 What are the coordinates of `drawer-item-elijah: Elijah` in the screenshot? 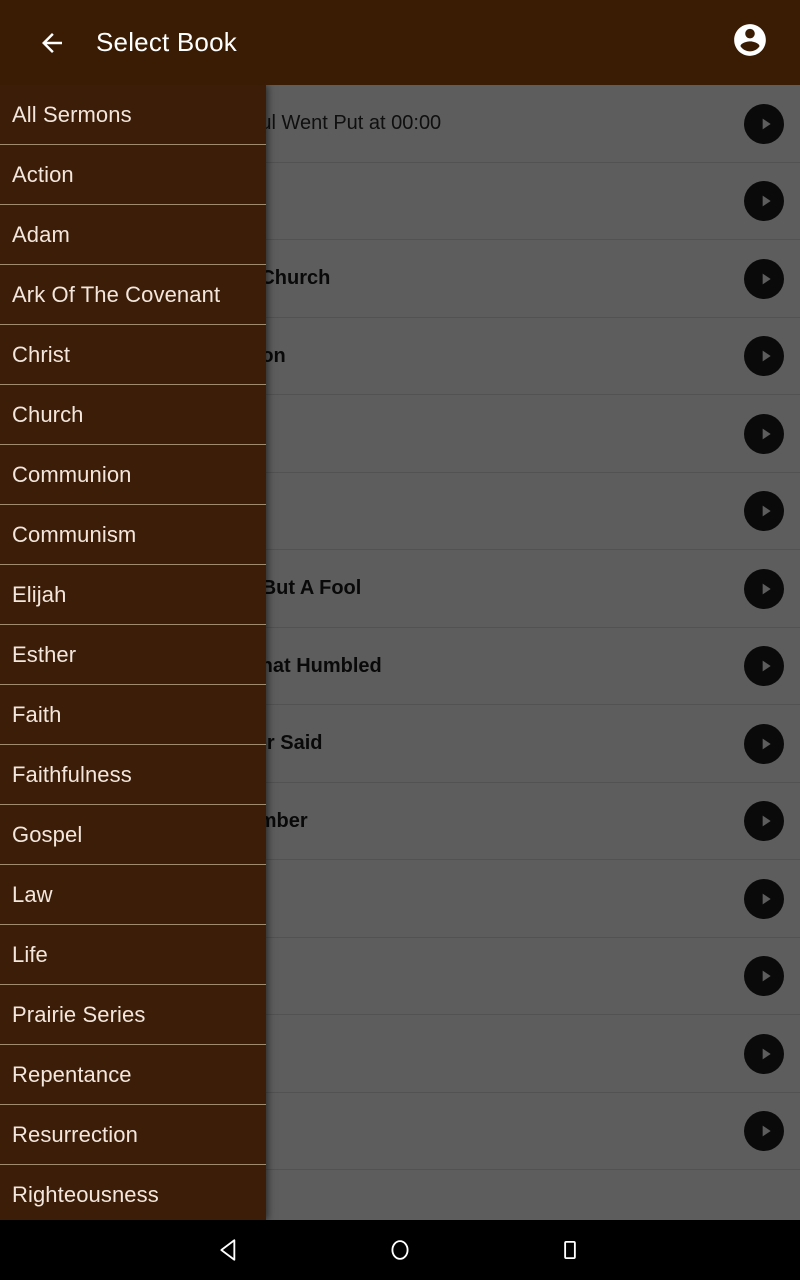 It's located at (133, 595).